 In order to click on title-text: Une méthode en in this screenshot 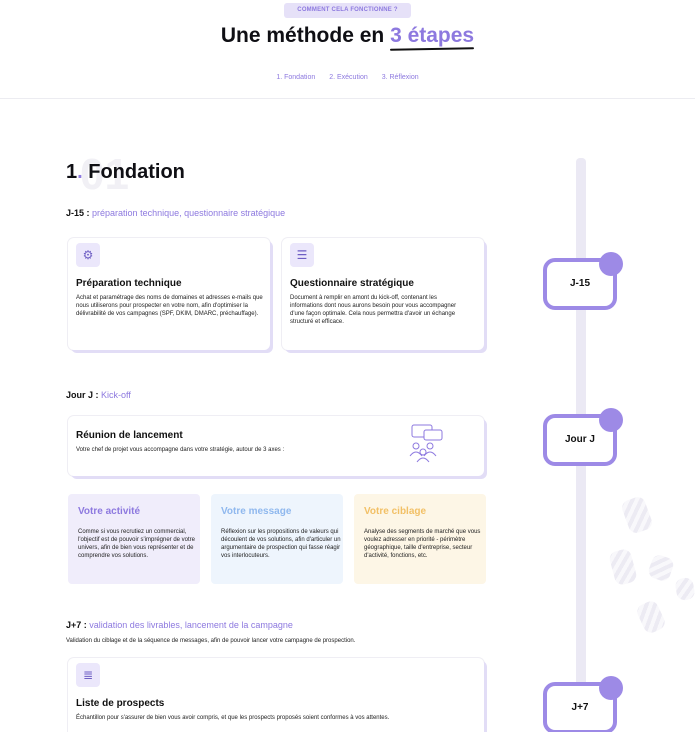, I will do `click(305, 35)`.